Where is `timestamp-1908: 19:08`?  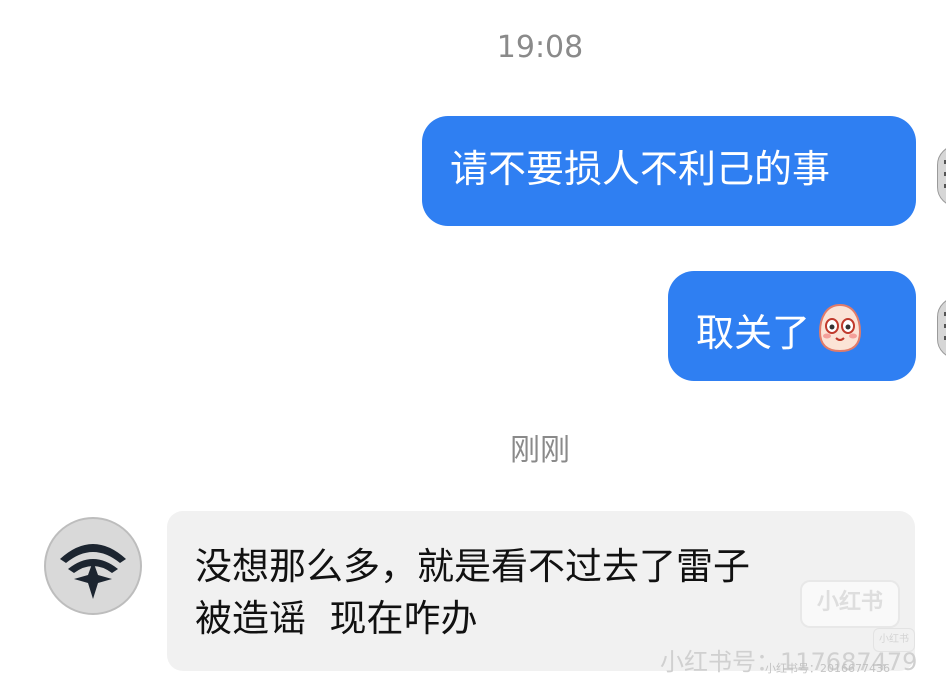 timestamp-1908: 19:08 is located at coordinates (540, 47).